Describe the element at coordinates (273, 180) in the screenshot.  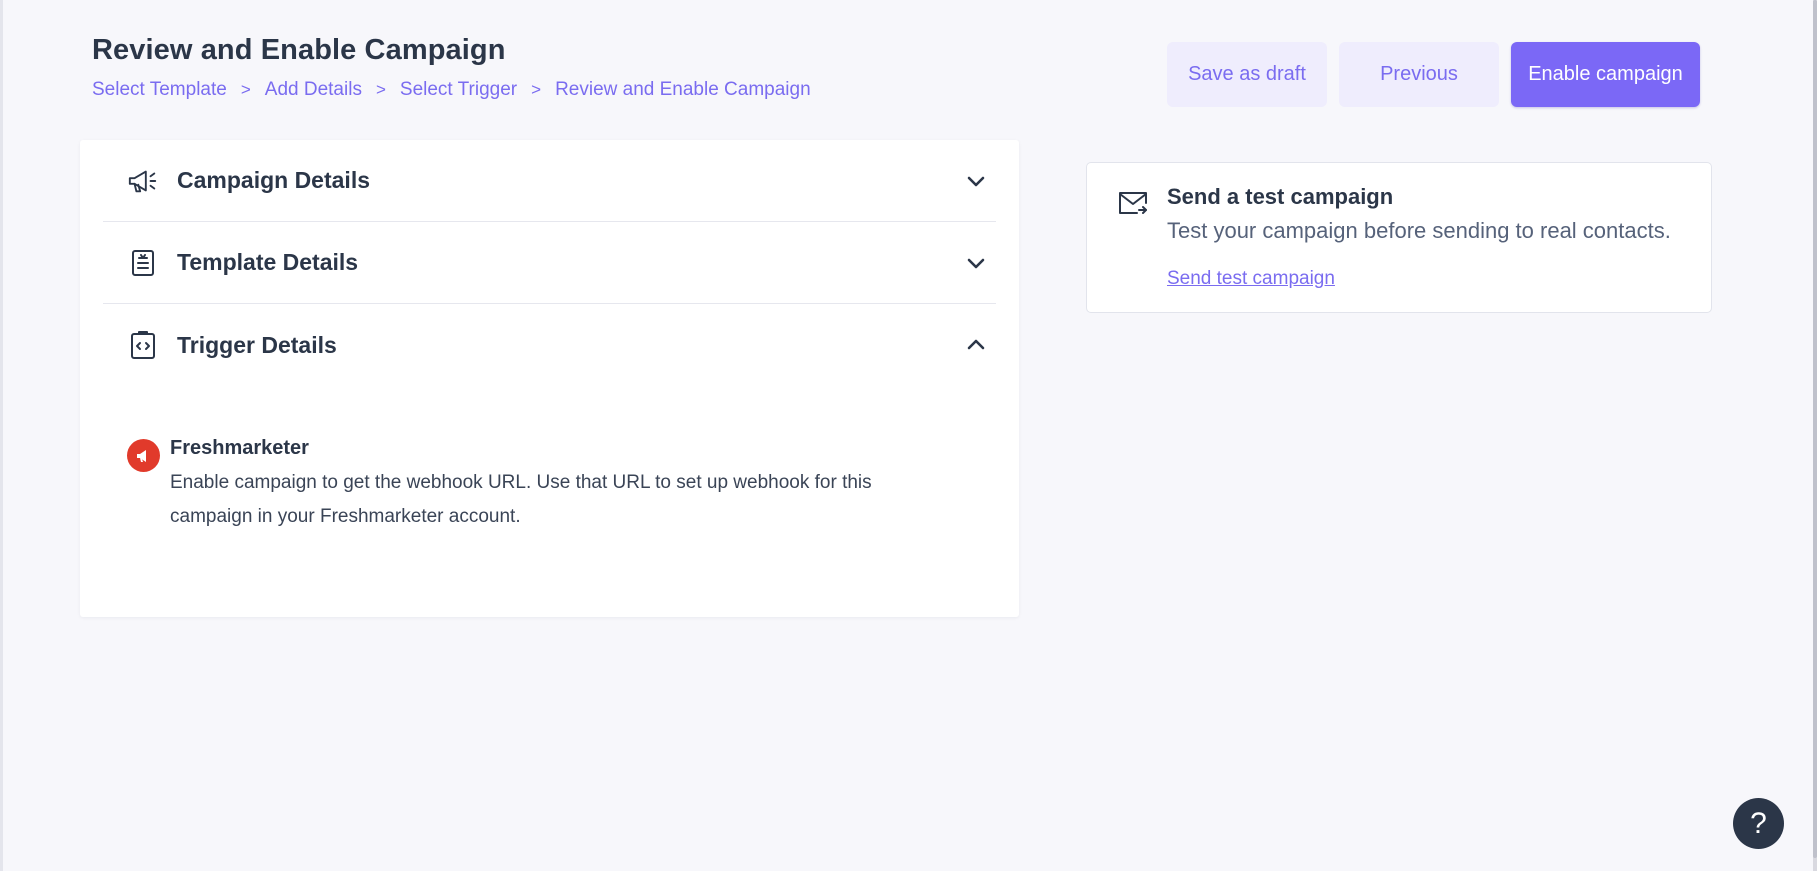
I see `accordion-title: Campaign Details` at that location.